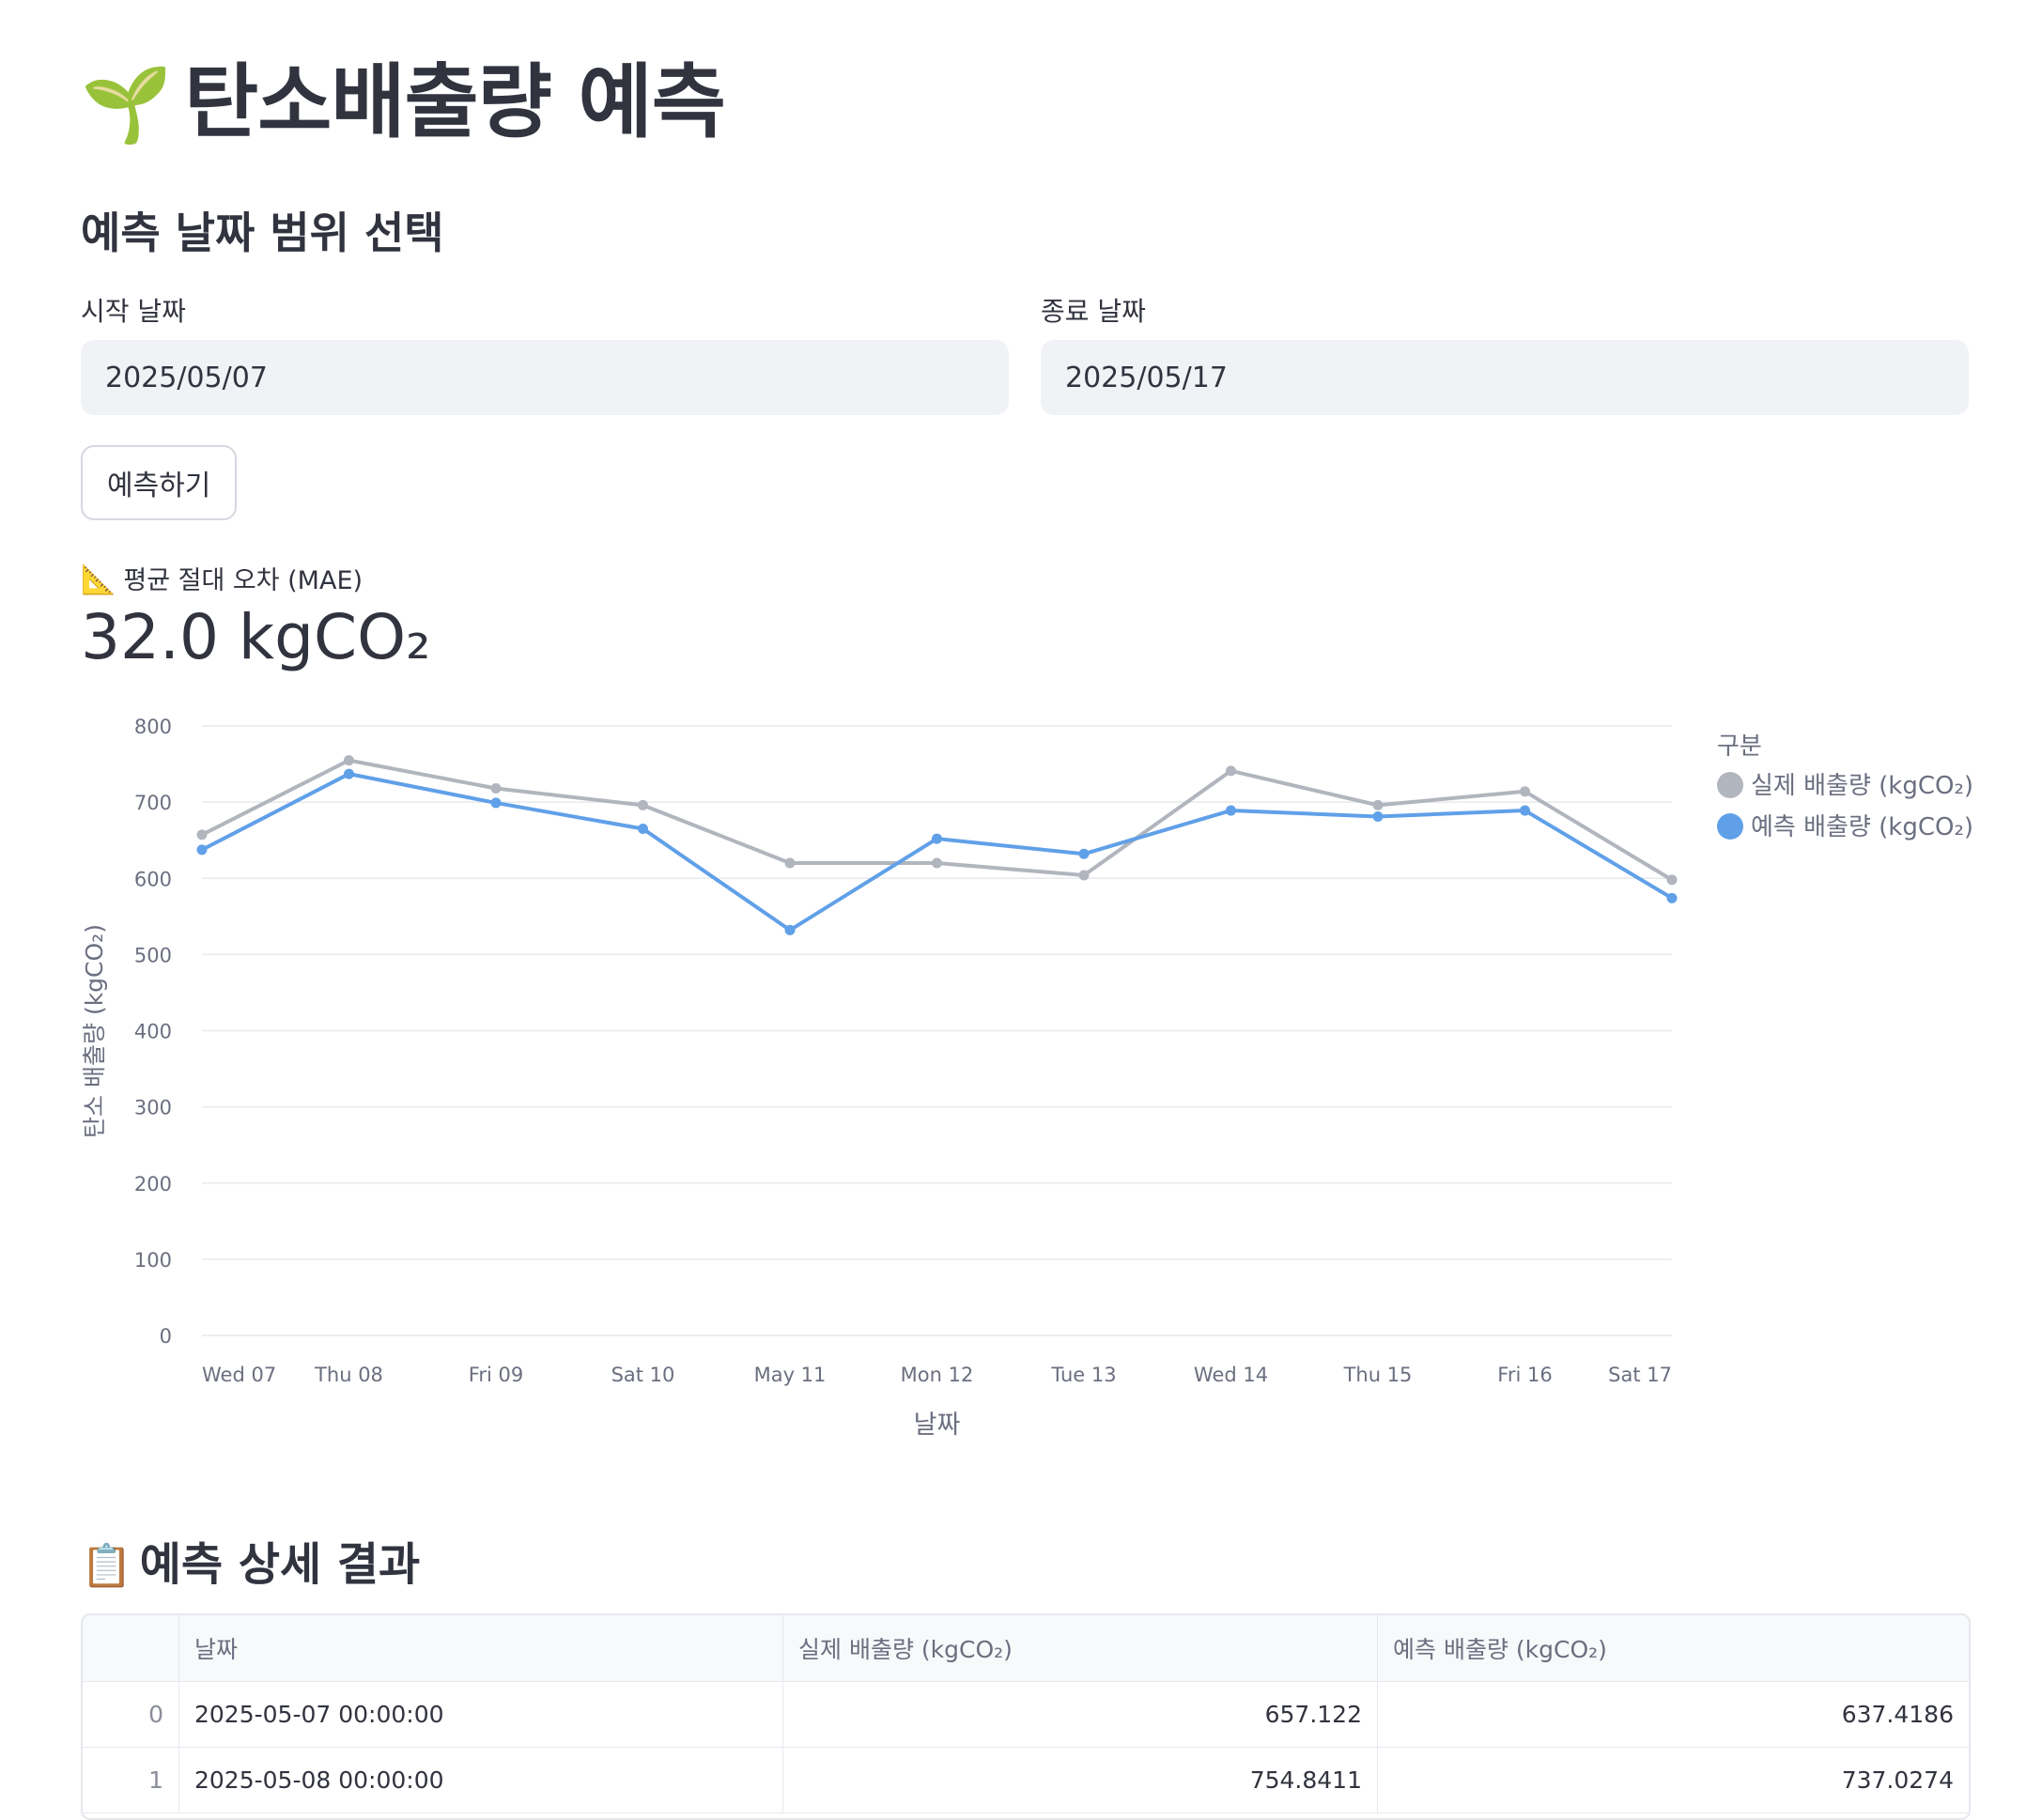  I want to click on predicted-cell: 737.0274, so click(1673, 1780).